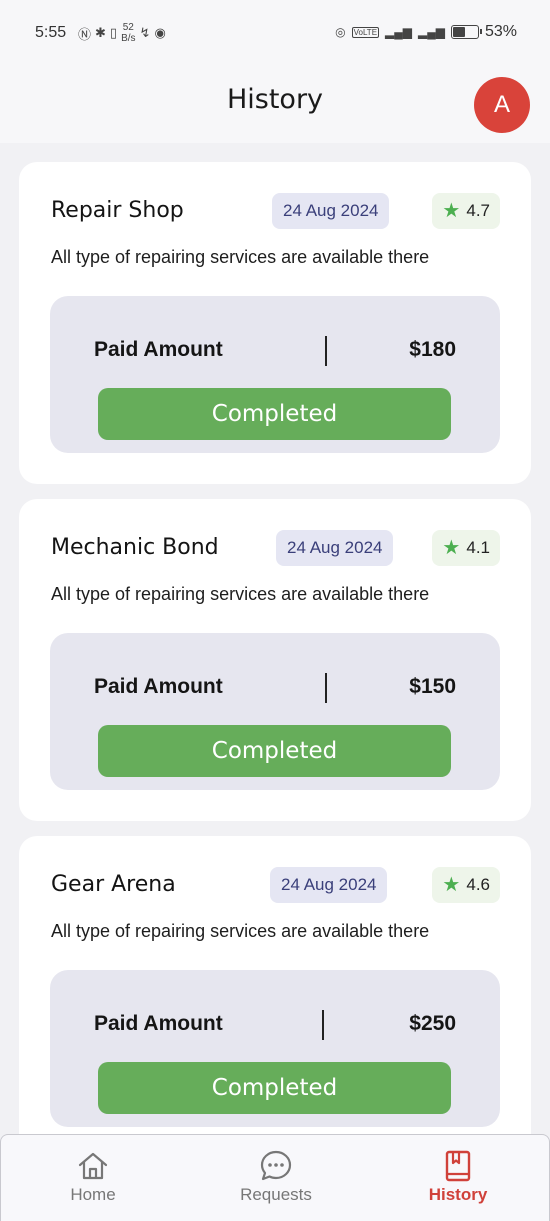  What do you see at coordinates (458, 1194) in the screenshot?
I see `nav-label-history: History` at bounding box center [458, 1194].